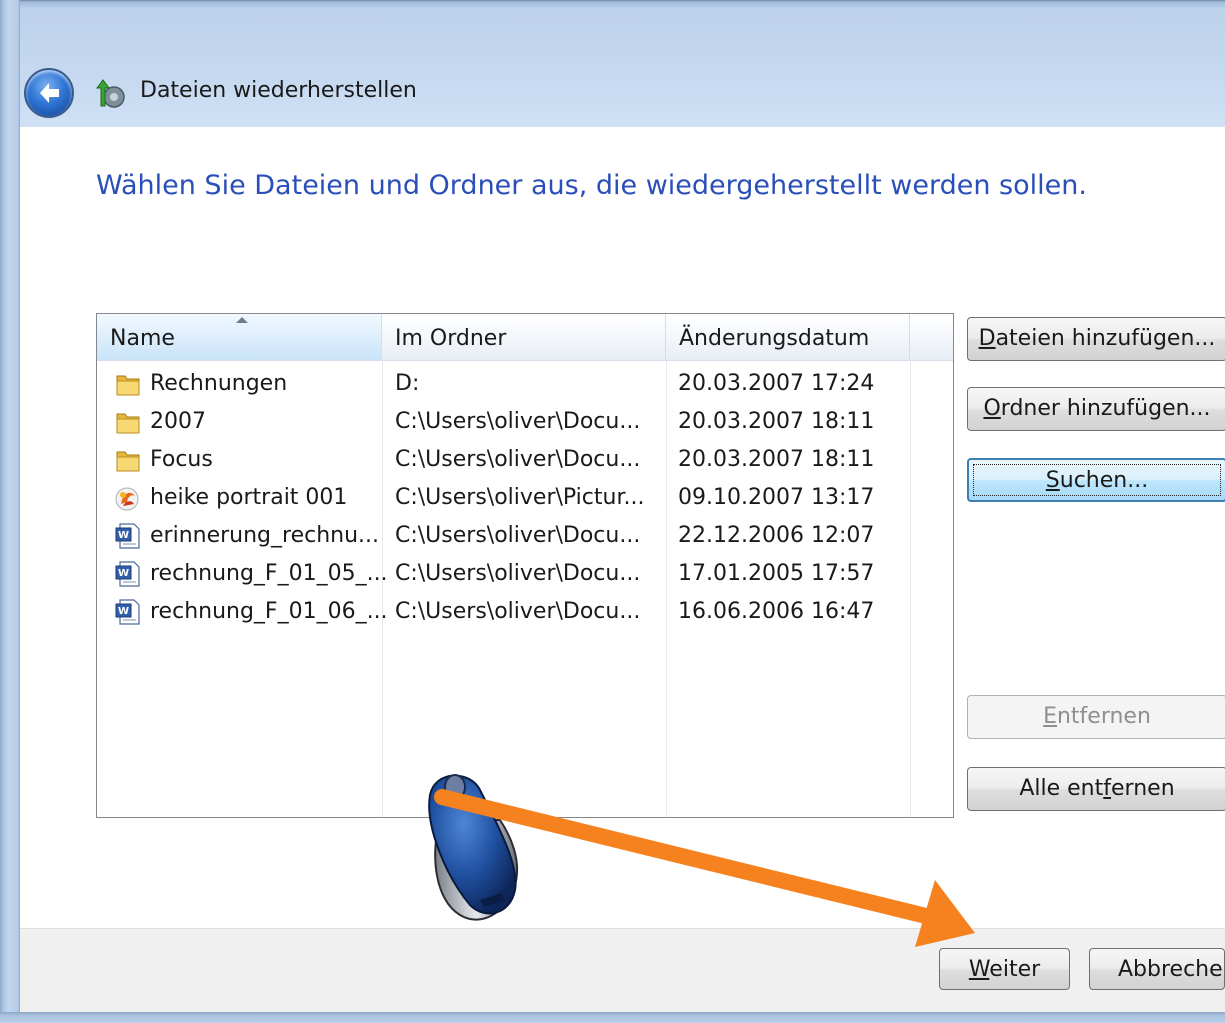 The image size is (1225, 1023). Describe the element at coordinates (612, 1017) in the screenshot. I see `window-bottom-border` at that location.